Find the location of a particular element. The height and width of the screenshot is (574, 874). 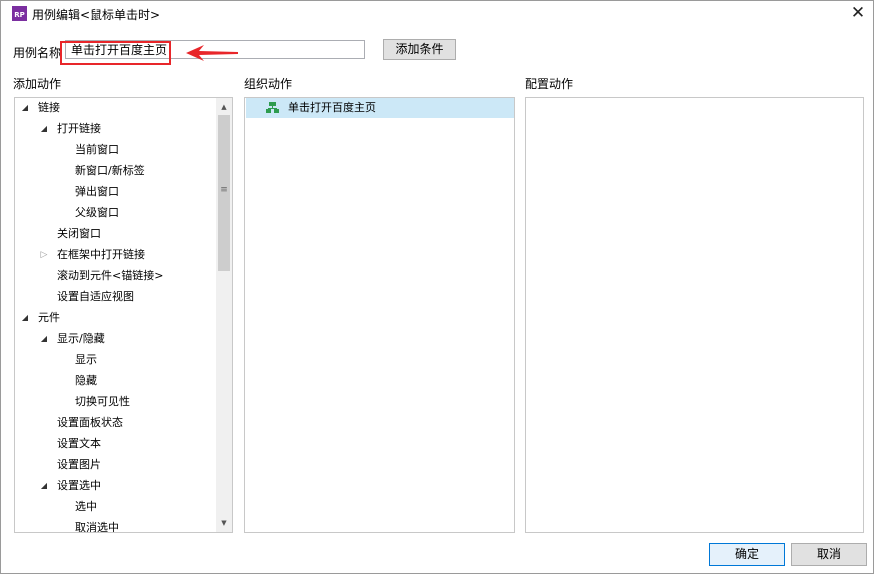

tree-item-label: 打开链接 is located at coordinates (79, 128).